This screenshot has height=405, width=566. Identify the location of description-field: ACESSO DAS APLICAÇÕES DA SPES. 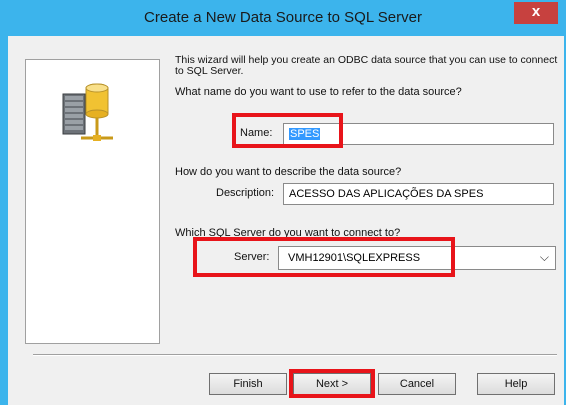
(418, 194).